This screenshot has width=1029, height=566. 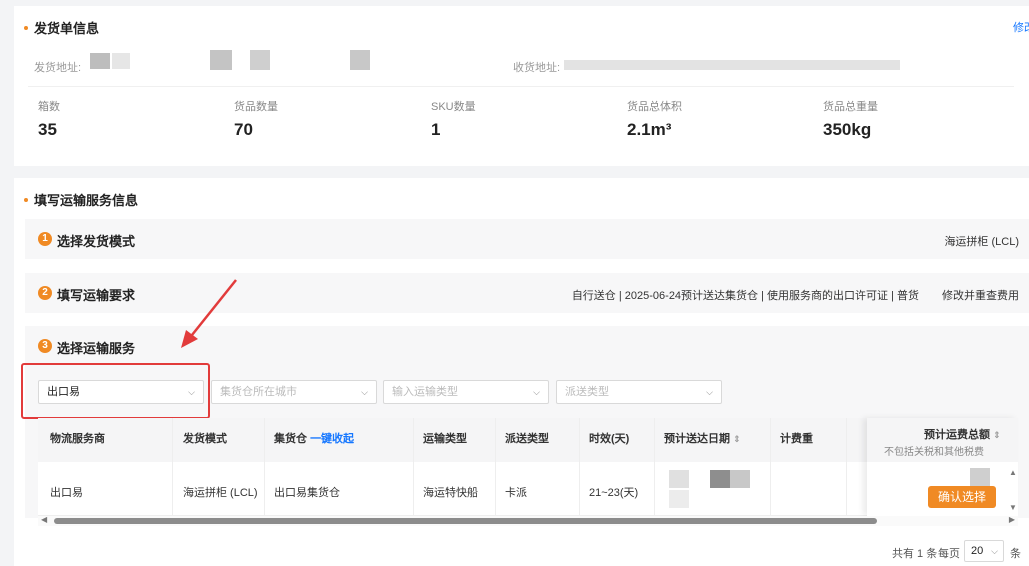 What do you see at coordinates (220, 493) in the screenshot?
I see `cell-mode: 海运拼柜 (LCL)` at bounding box center [220, 493].